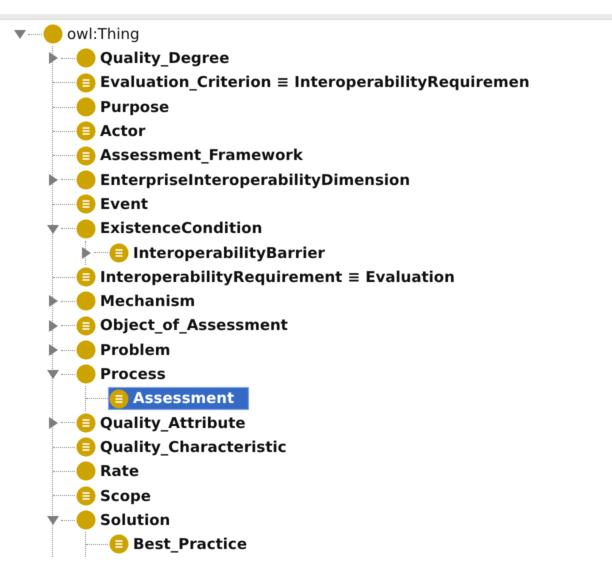  What do you see at coordinates (255, 180) in the screenshot?
I see `class-label: EnterpriseInteroperabilityDimension` at bounding box center [255, 180].